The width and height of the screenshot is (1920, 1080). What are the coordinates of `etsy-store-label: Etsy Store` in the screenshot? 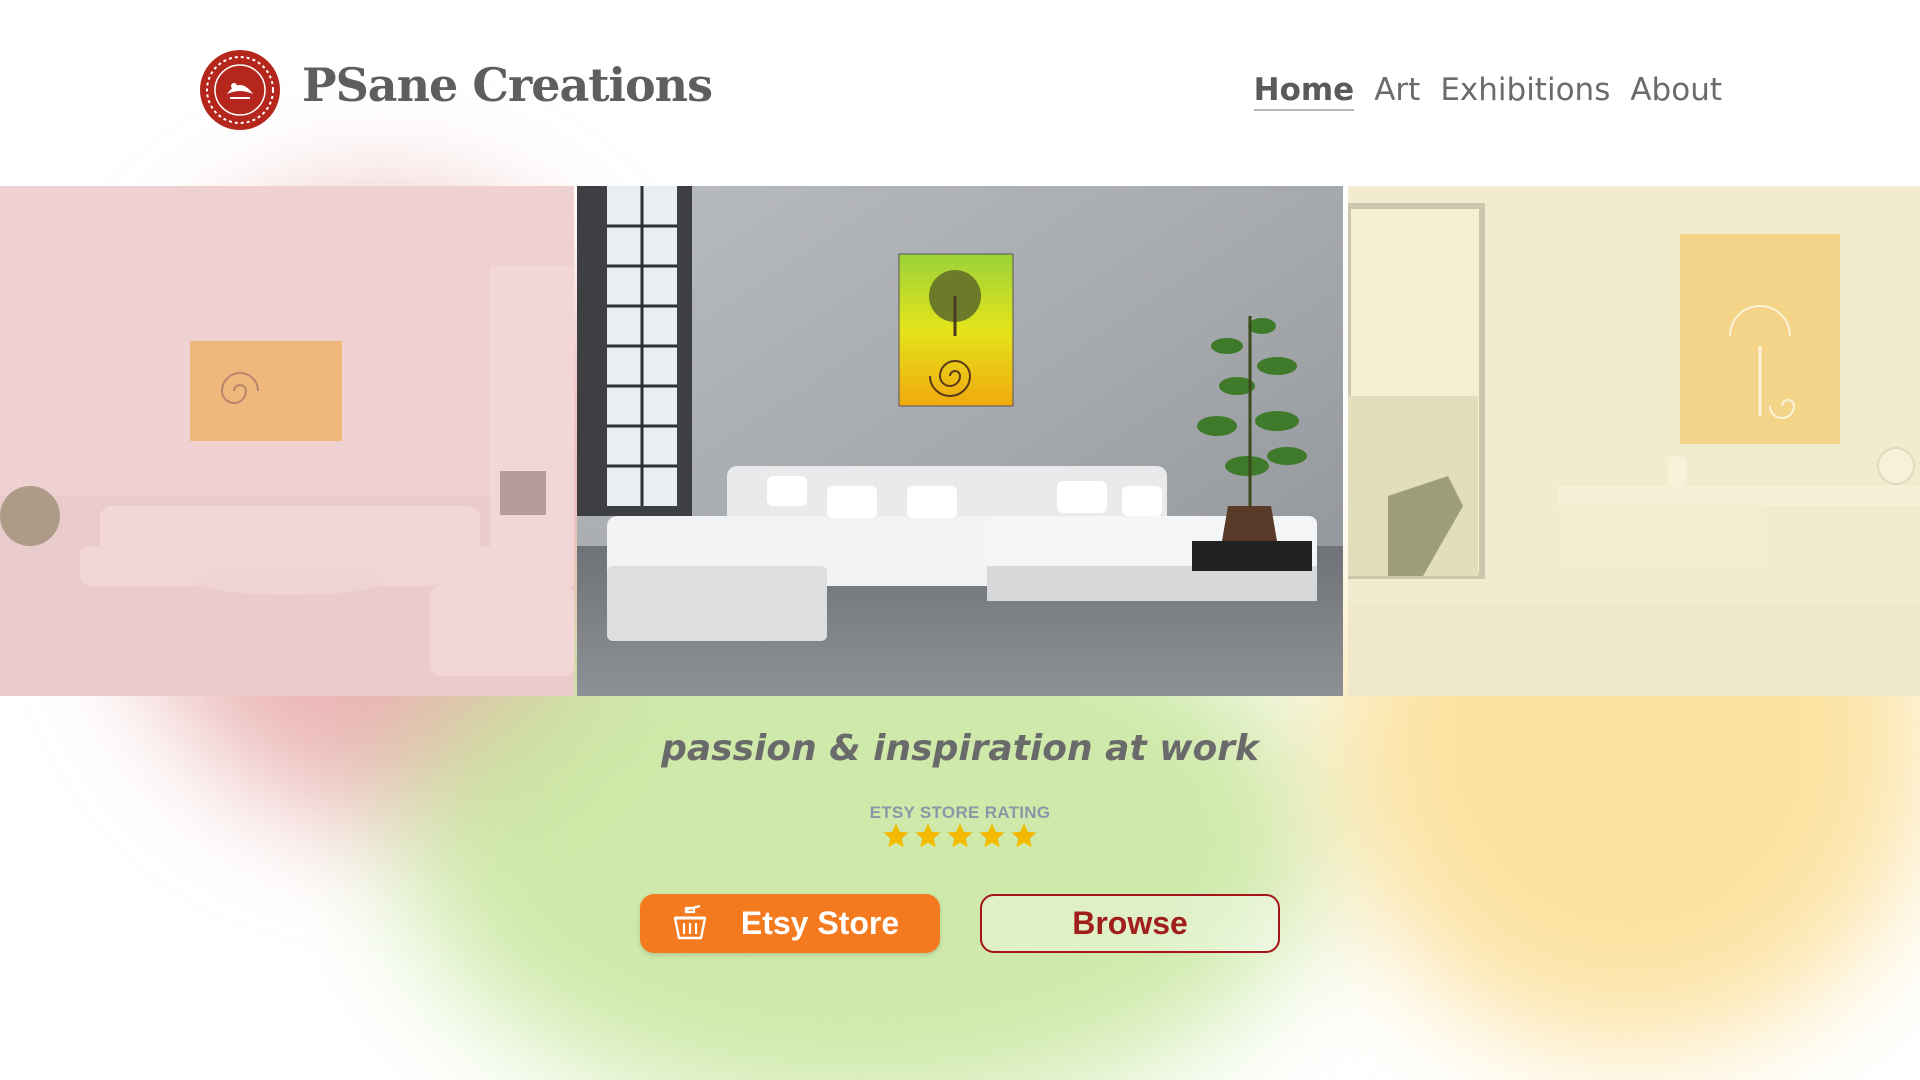 It's located at (820, 923).